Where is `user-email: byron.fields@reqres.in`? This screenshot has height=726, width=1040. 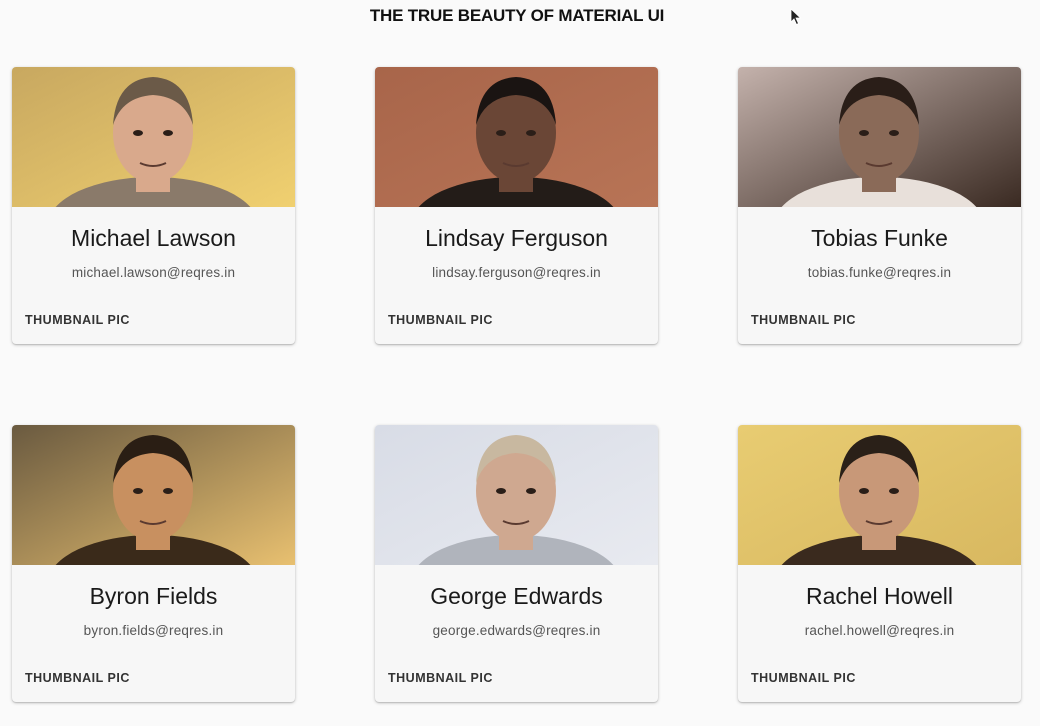 user-email: byron.fields@reqres.in is located at coordinates (153, 630).